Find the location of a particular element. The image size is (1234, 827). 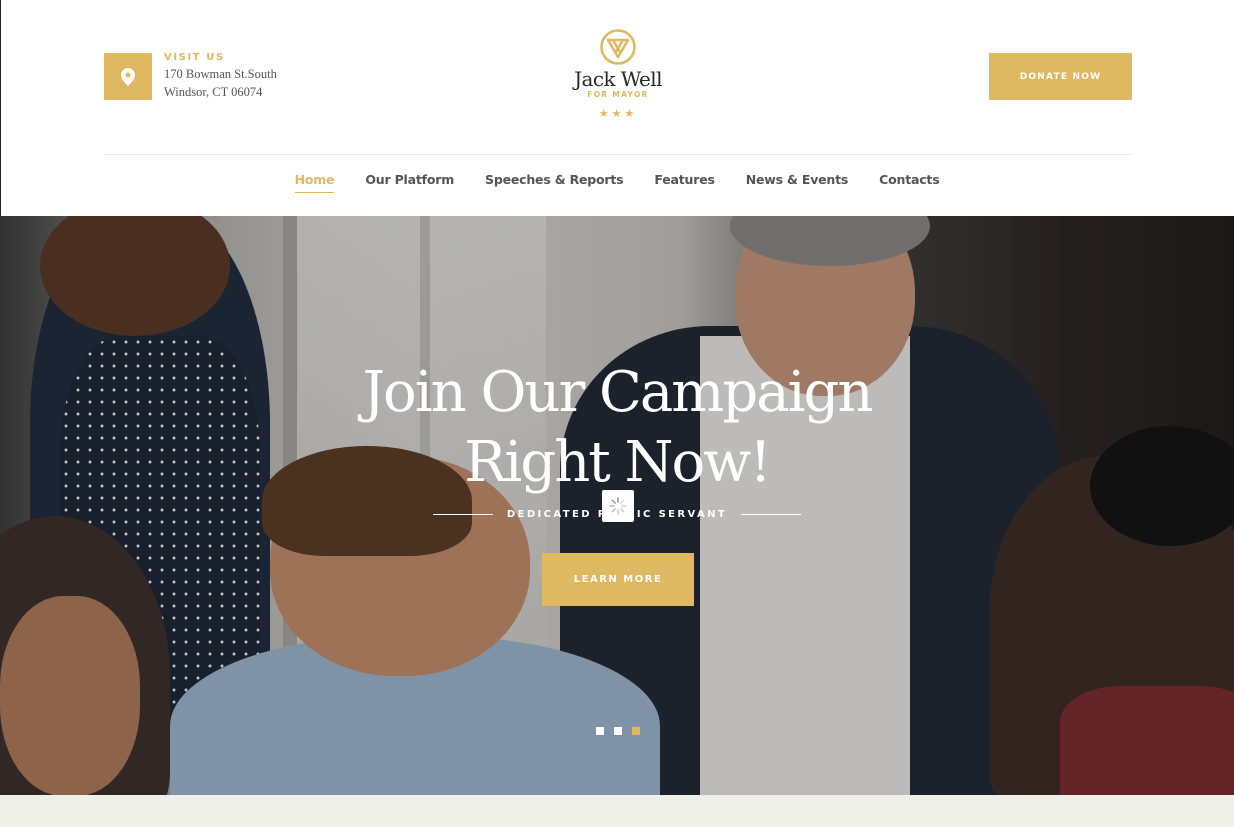

nav-item-contacts: Contacts is located at coordinates (909, 182).